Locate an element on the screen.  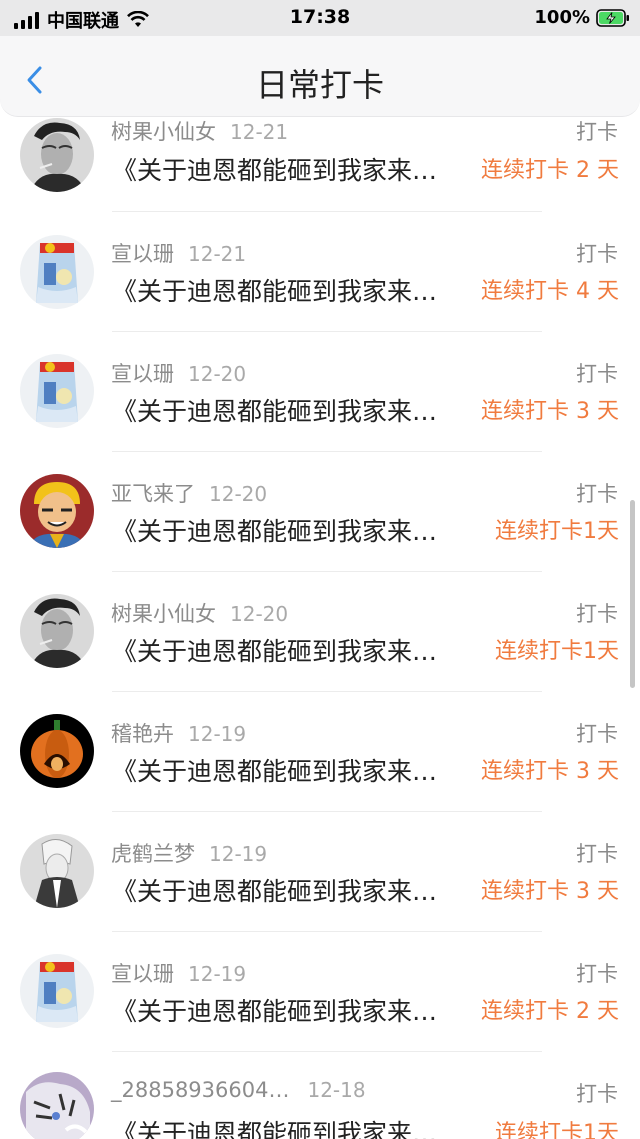
user-name: 树果小仙女 12-20 is located at coordinates (199, 613).